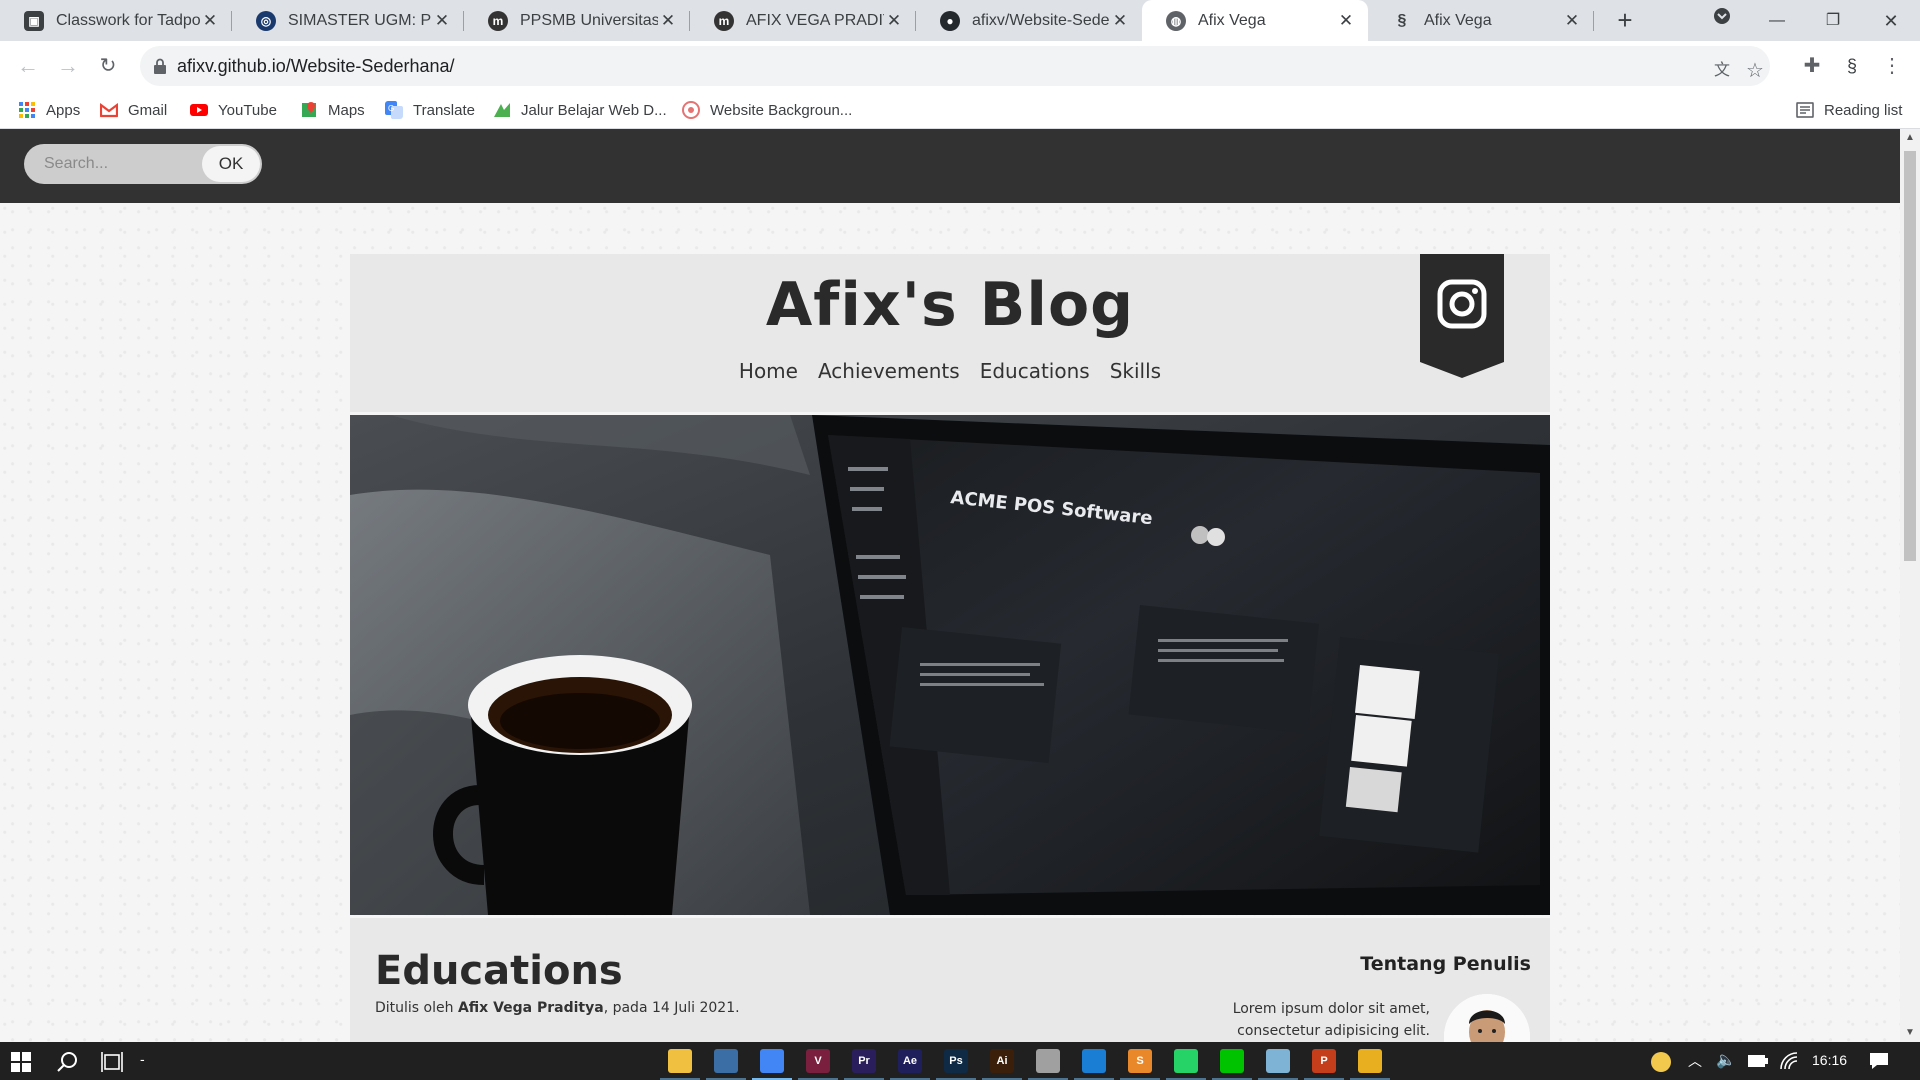  What do you see at coordinates (1029, 20) in the screenshot?
I see `tab-github-repo: ● afixv/Website-Sederh ✕` at bounding box center [1029, 20].